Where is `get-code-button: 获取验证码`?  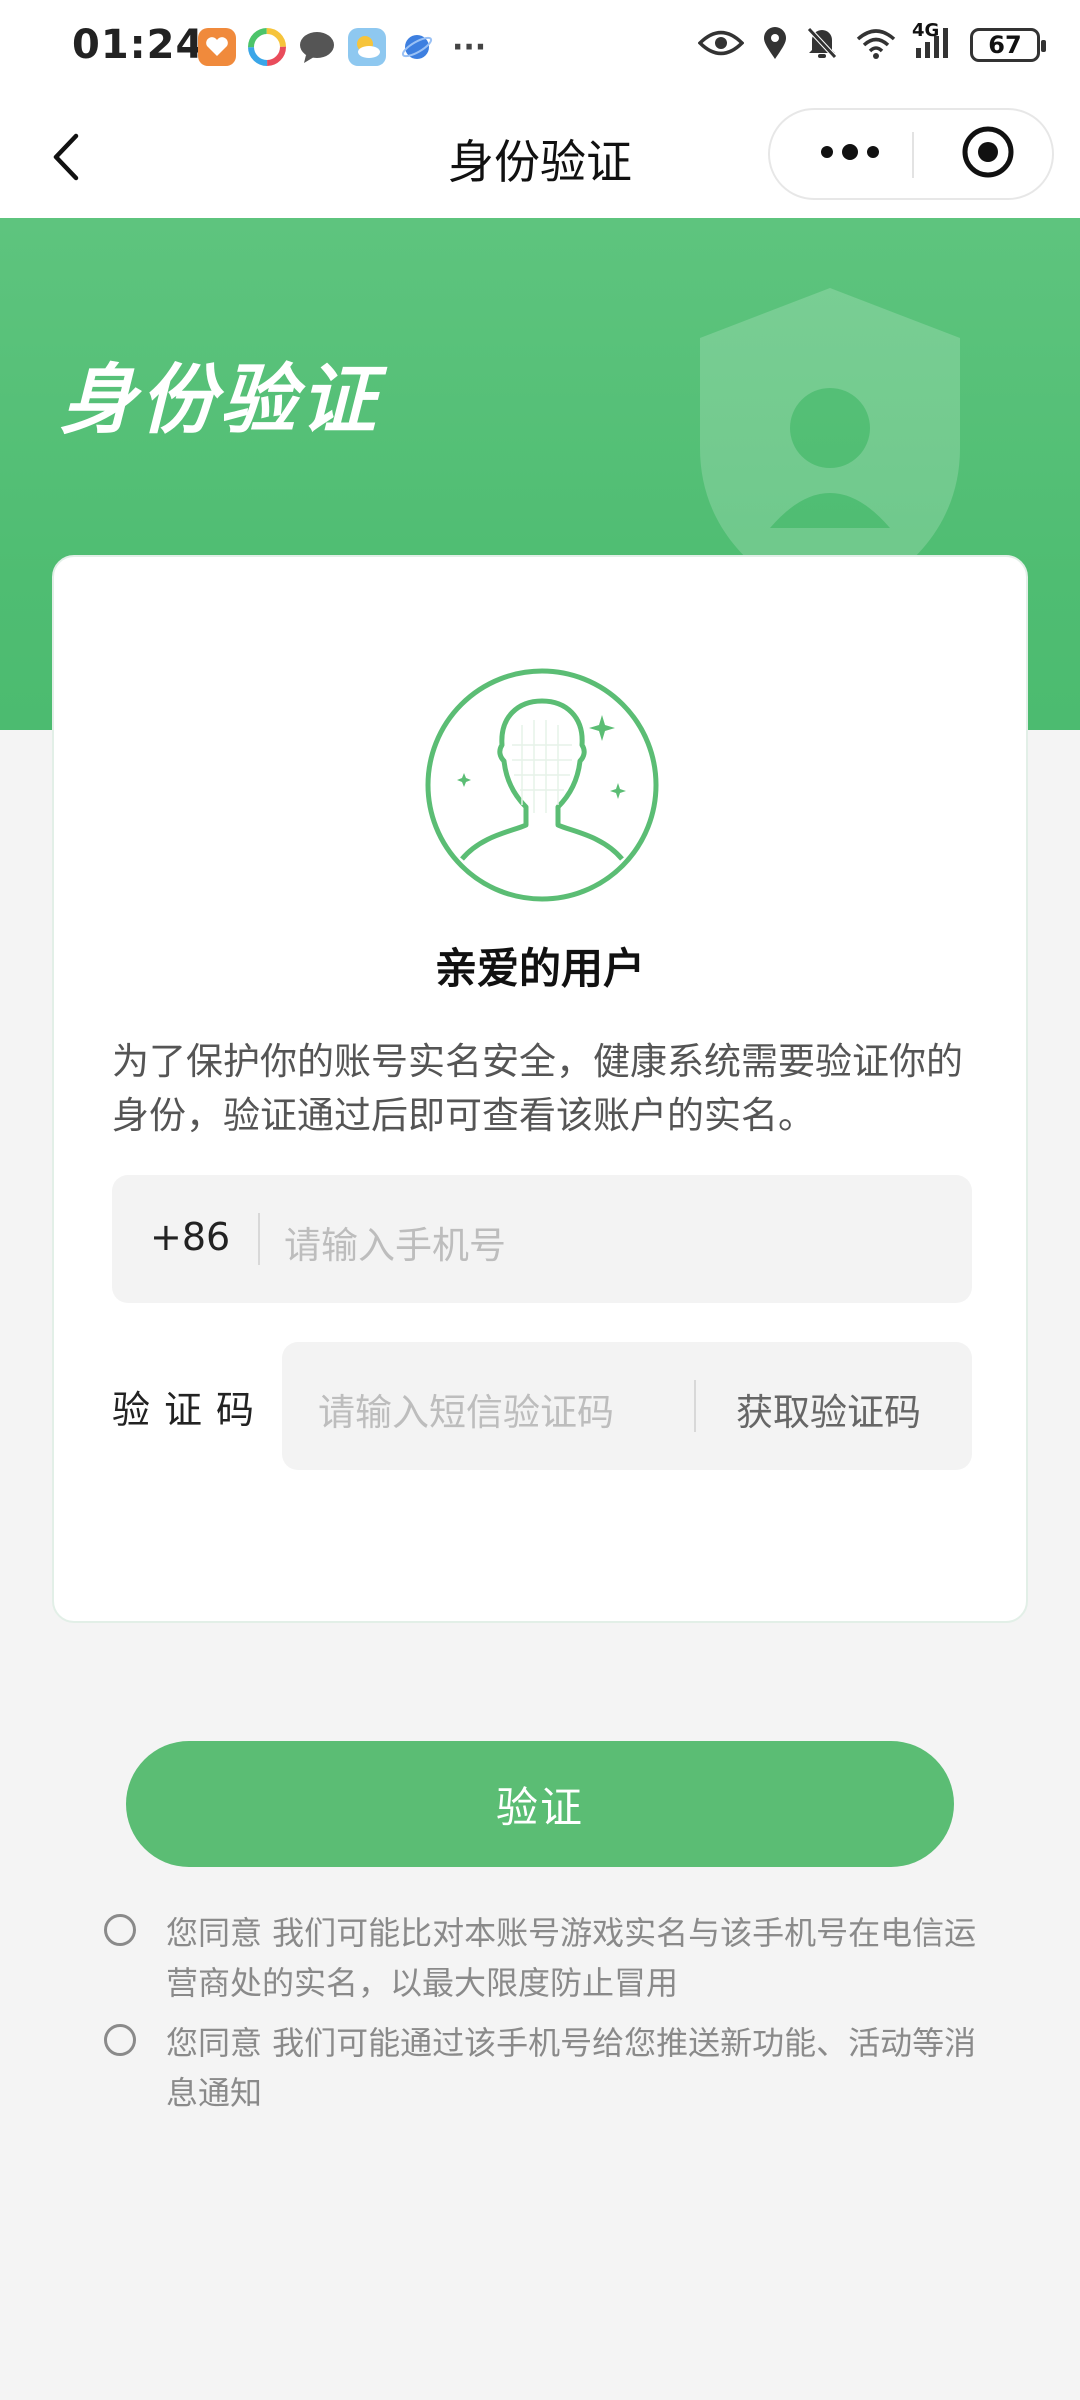
get-code-button: 获取验证码 is located at coordinates (828, 1409).